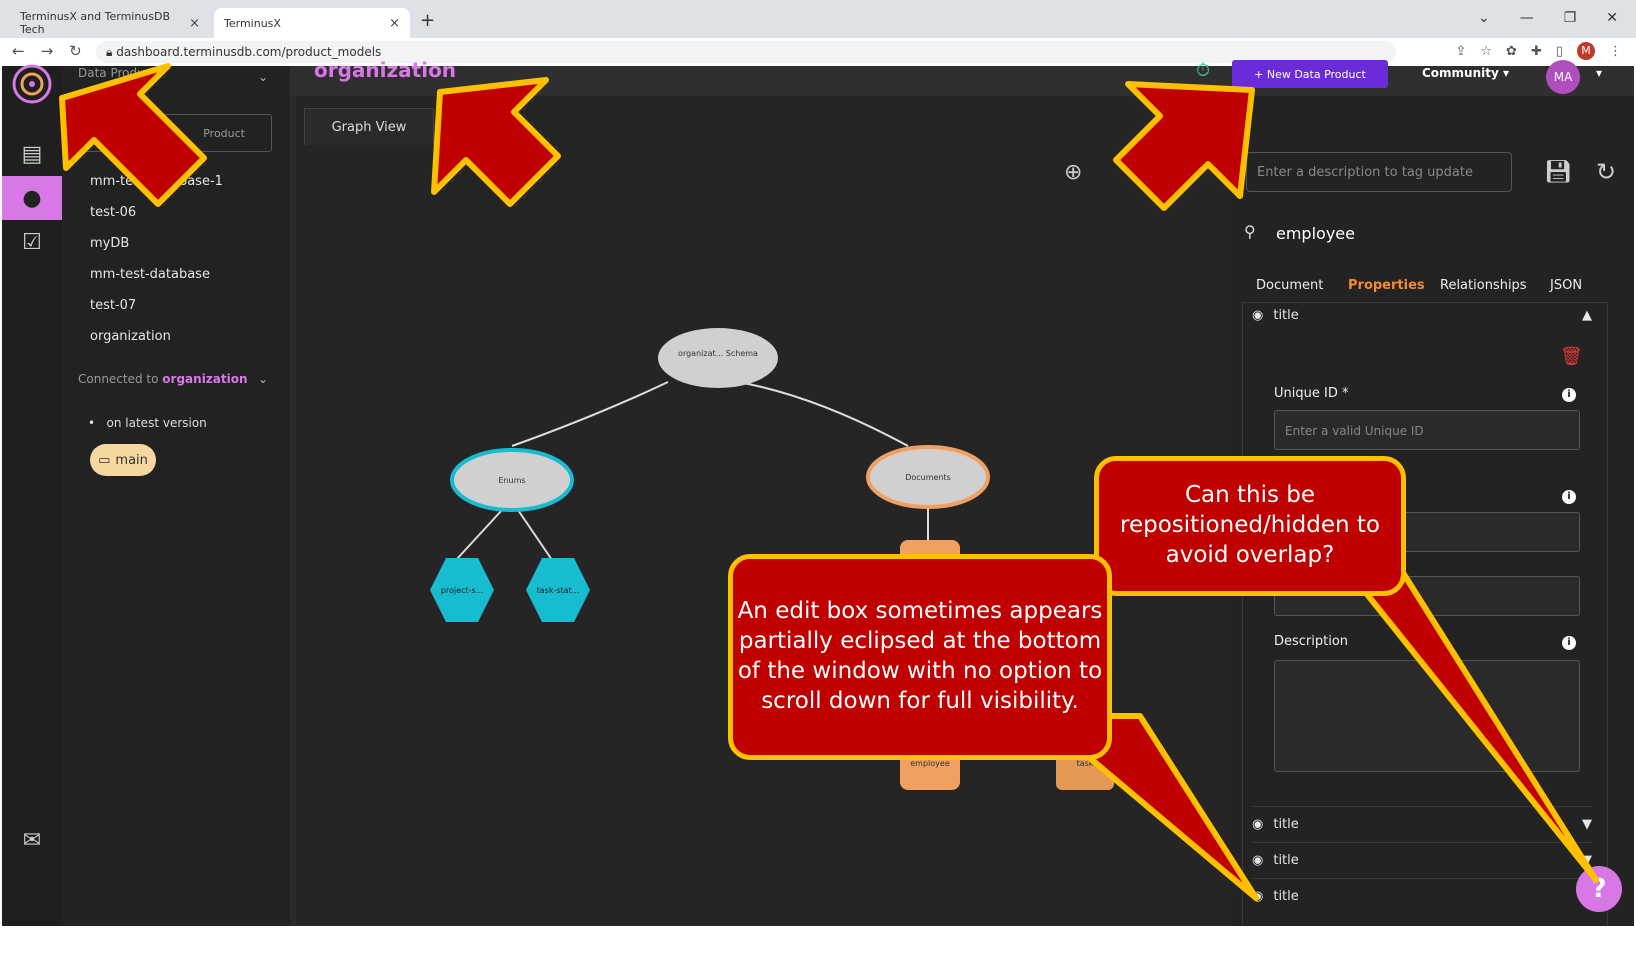 The image size is (1636, 962). What do you see at coordinates (1184, 146) in the screenshot?
I see `arrow-up-right-icon` at bounding box center [1184, 146].